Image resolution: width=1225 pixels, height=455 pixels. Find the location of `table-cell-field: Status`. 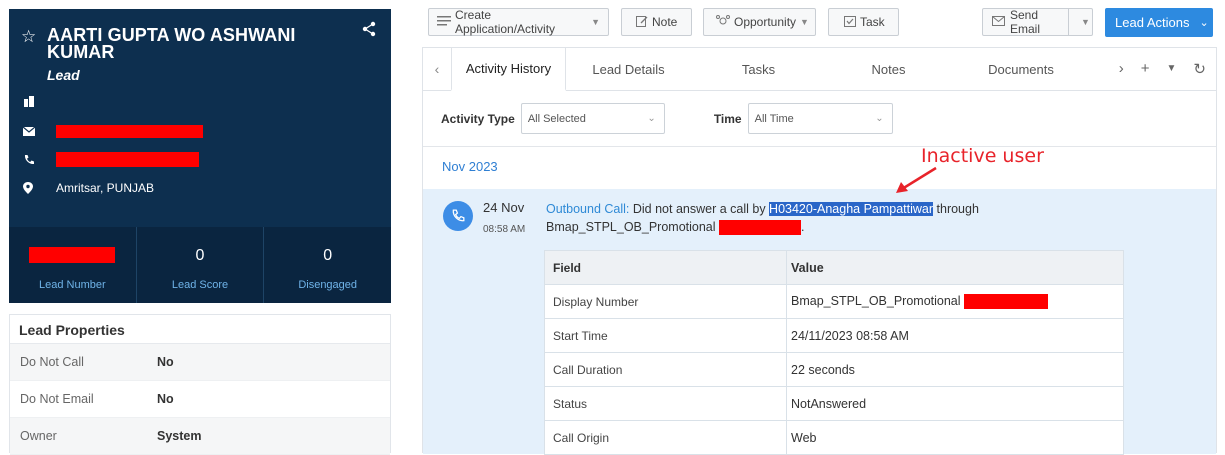

table-cell-field: Status is located at coordinates (665, 403).